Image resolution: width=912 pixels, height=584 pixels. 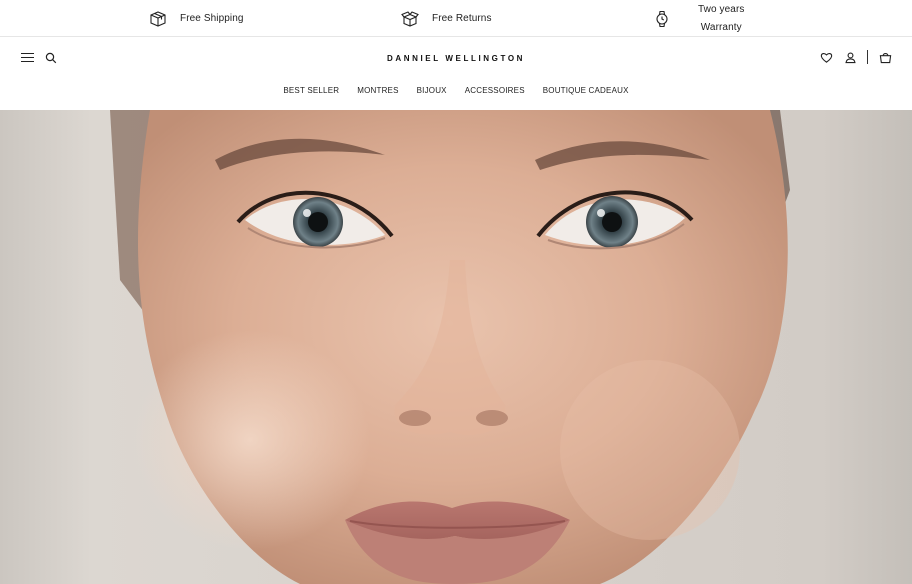 I want to click on usp-shipping-label: Free Shipping, so click(x=212, y=18).